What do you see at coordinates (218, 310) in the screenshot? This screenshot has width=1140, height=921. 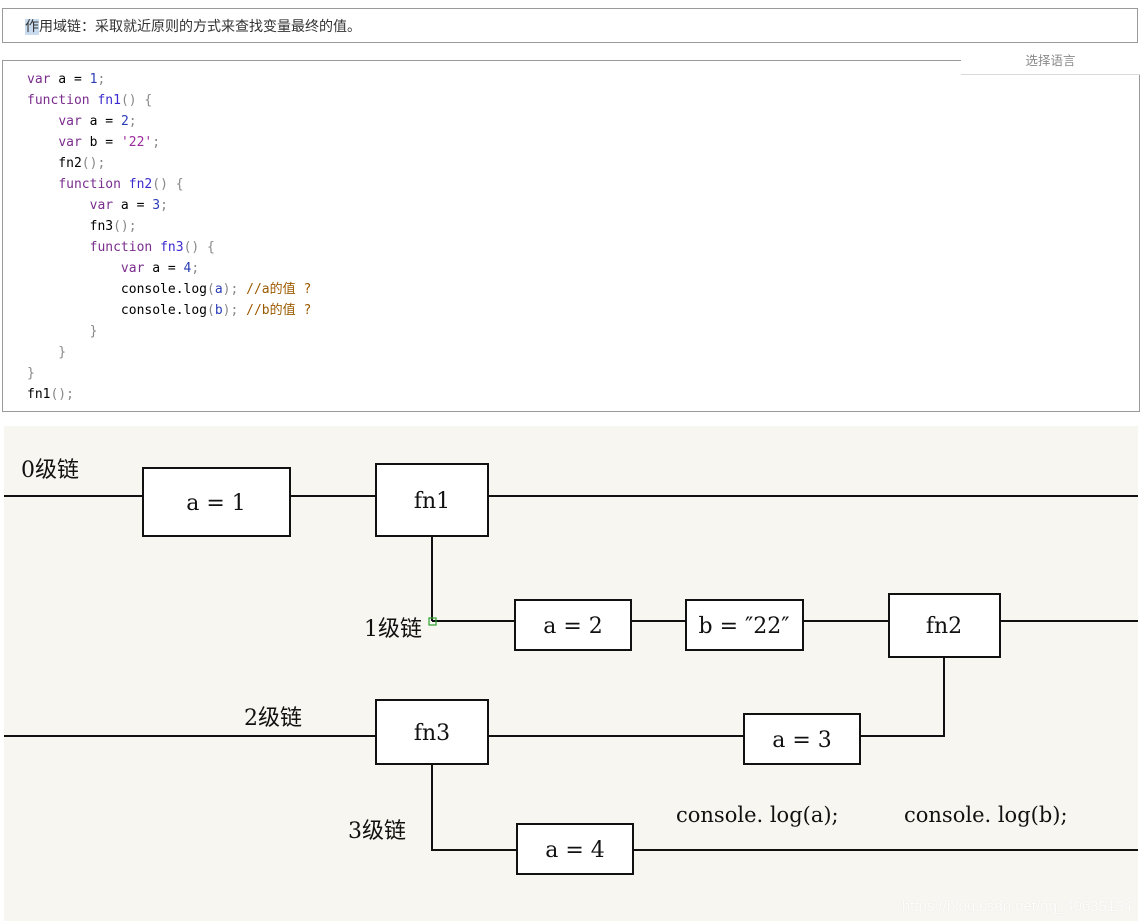 I see `code-token: b` at bounding box center [218, 310].